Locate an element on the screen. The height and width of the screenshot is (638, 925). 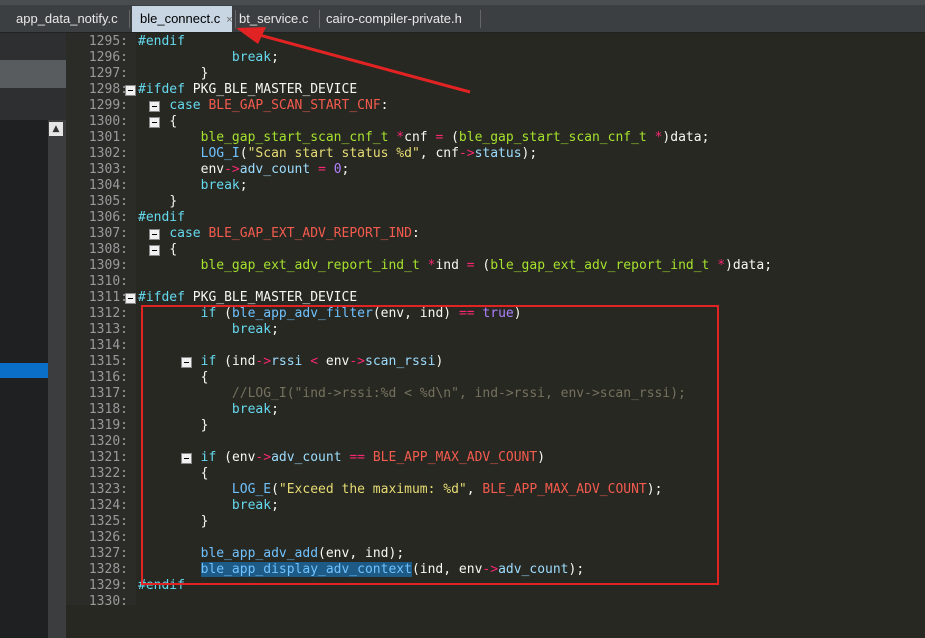
line-number: 1299: is located at coordinates (108, 105).